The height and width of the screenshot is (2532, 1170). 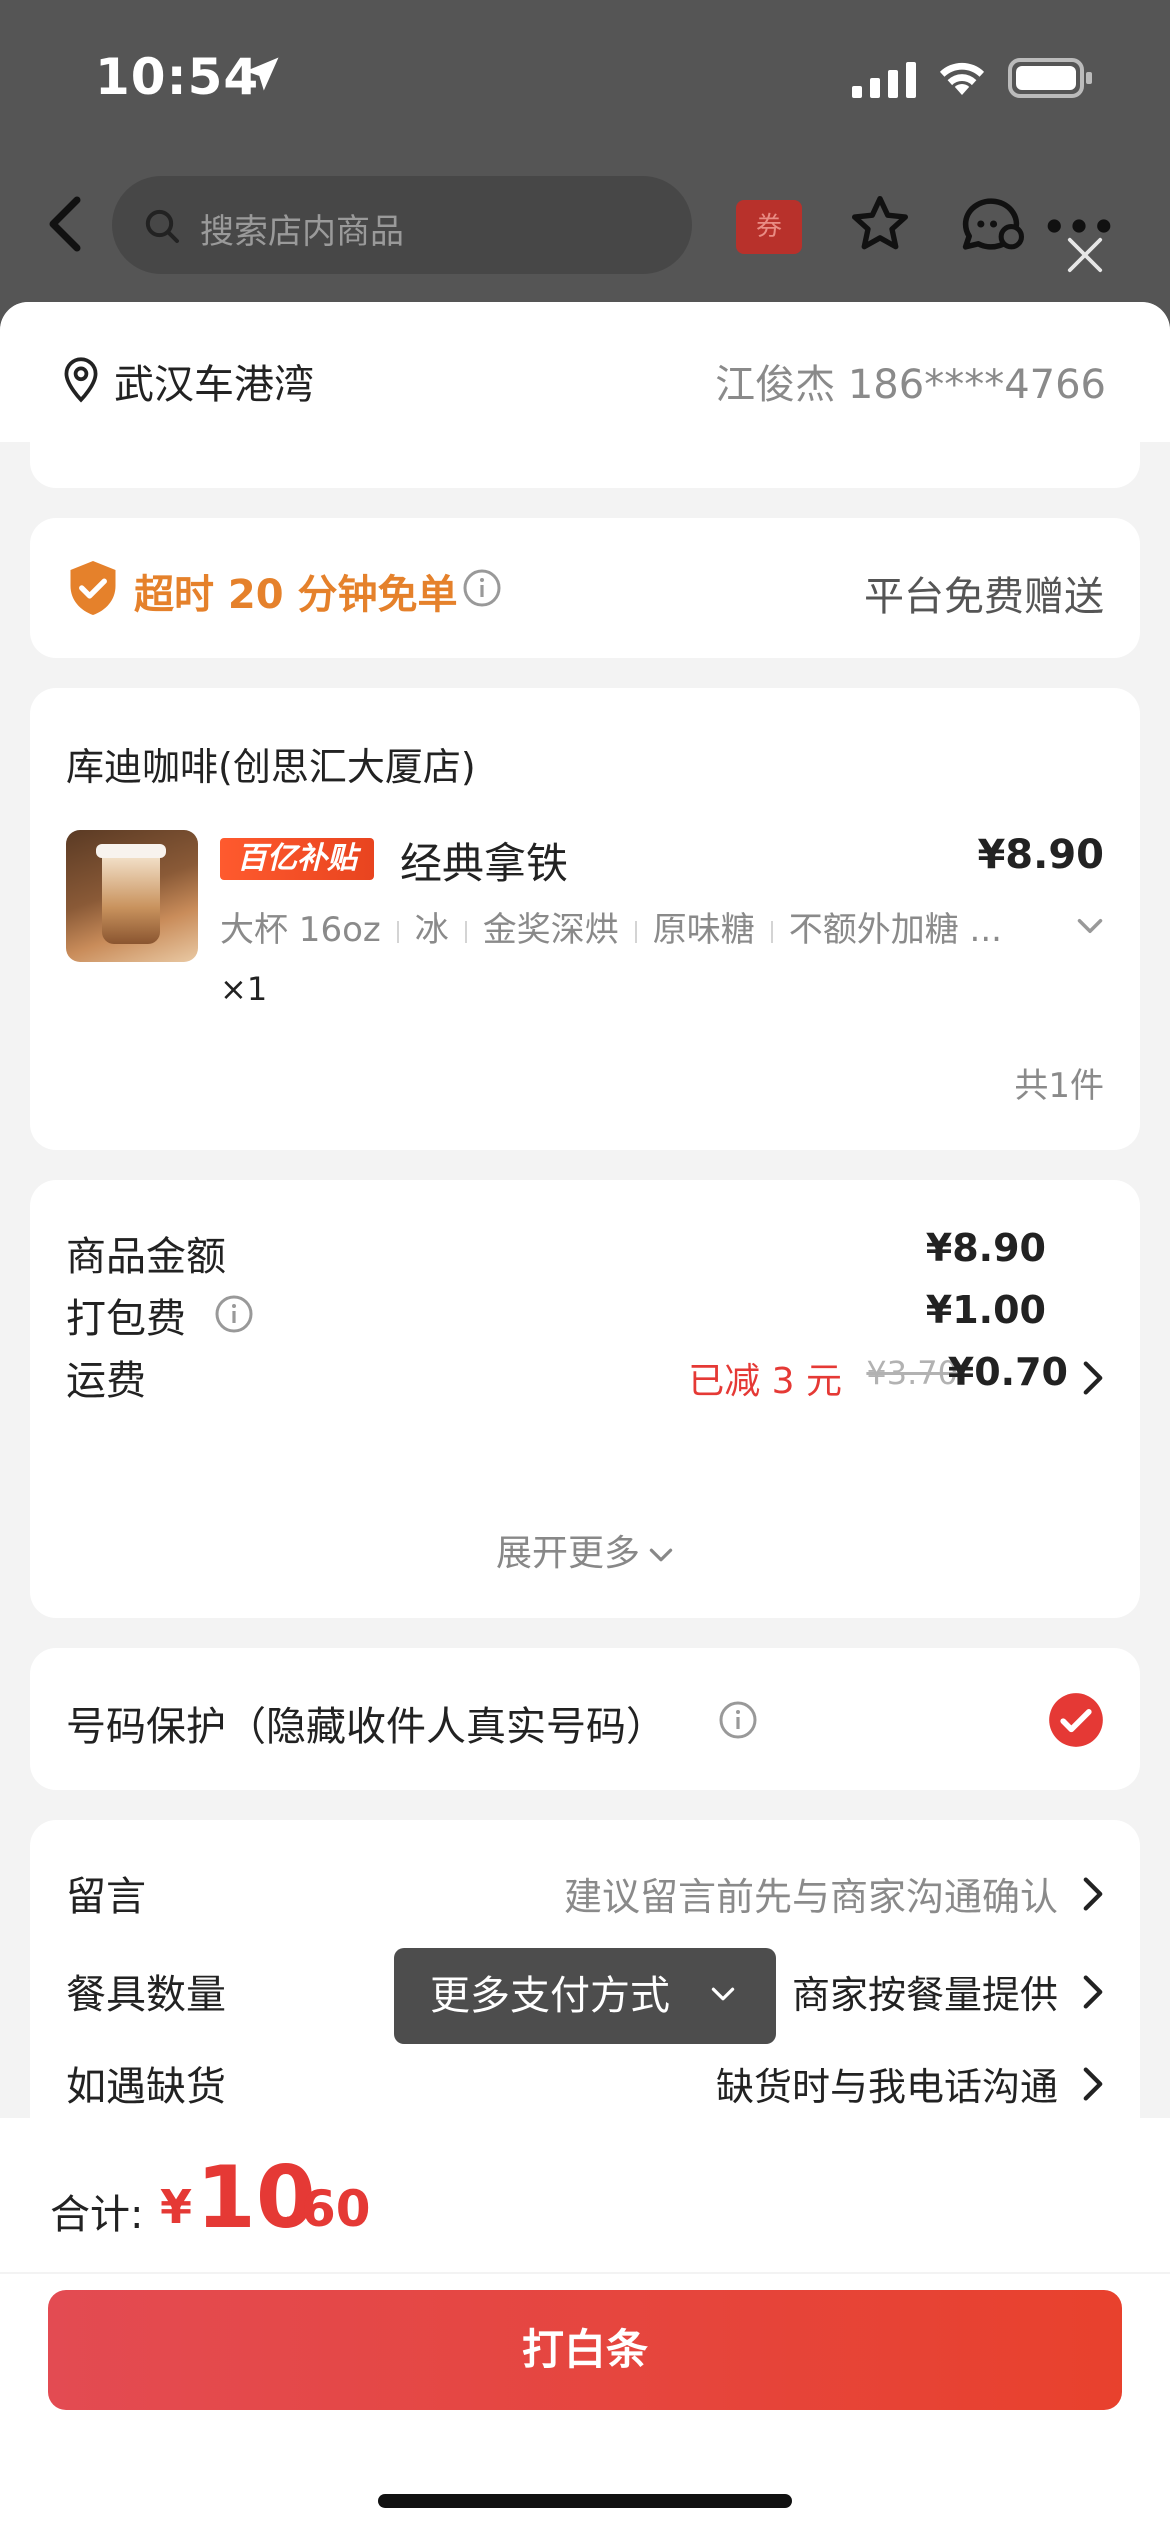 I want to click on latte-cup-graphic, so click(x=131, y=898).